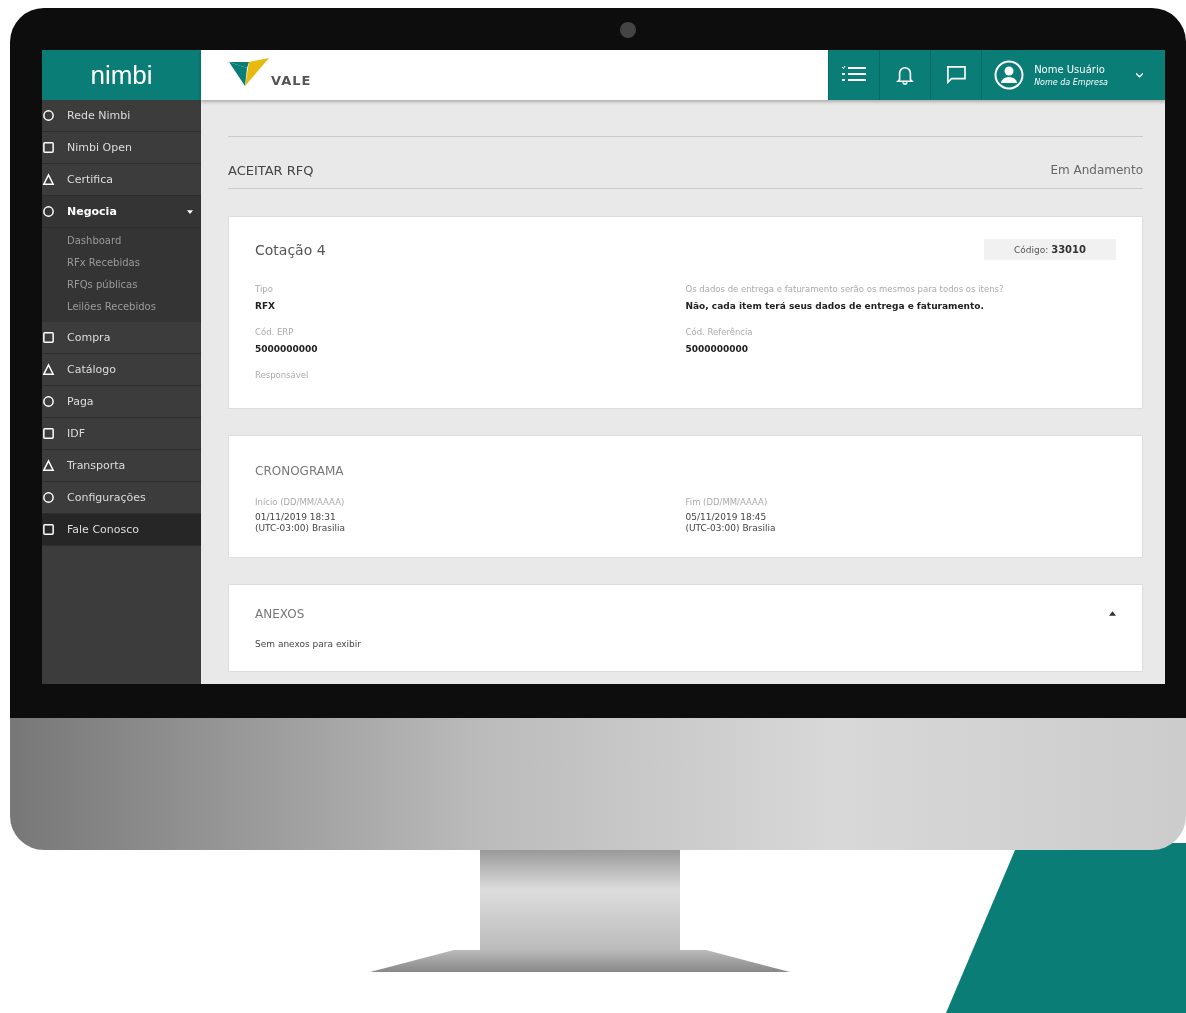 Image resolution: width=1186 pixels, height=1013 pixels. Describe the element at coordinates (249, 73) in the screenshot. I see `v-logo-icon` at that location.